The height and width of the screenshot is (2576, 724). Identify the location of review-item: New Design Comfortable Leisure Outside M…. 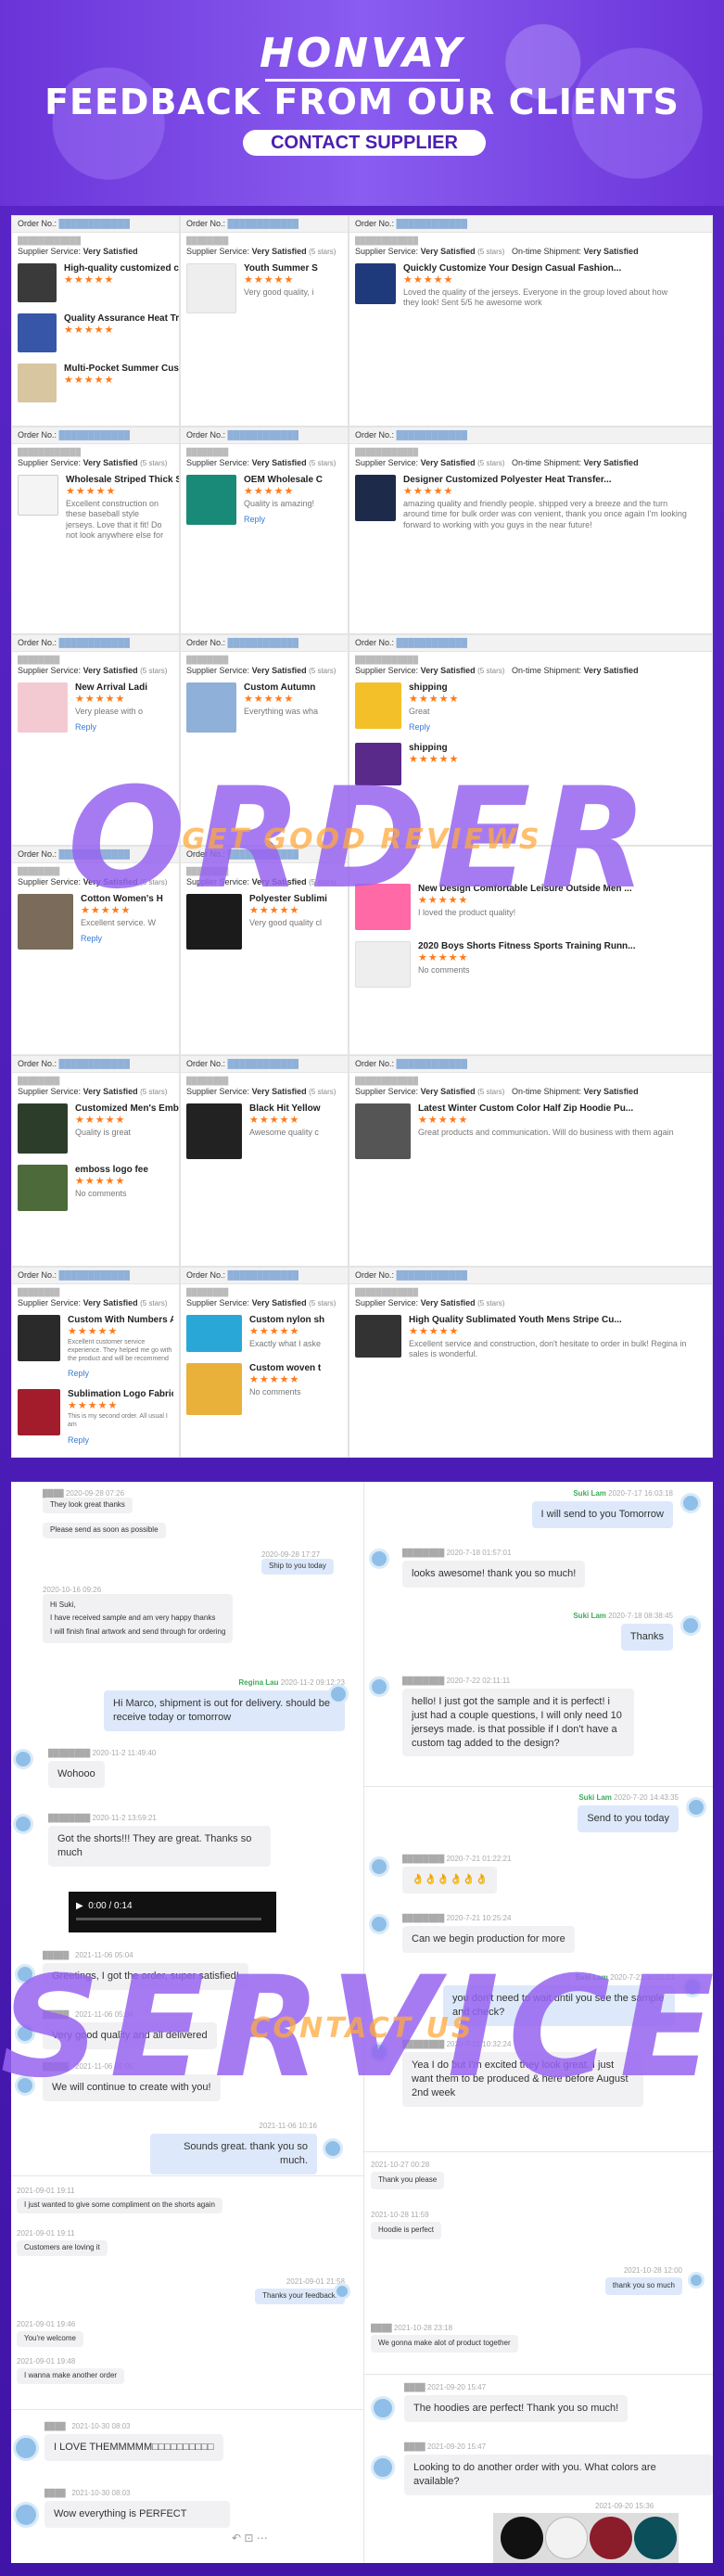
(530, 907).